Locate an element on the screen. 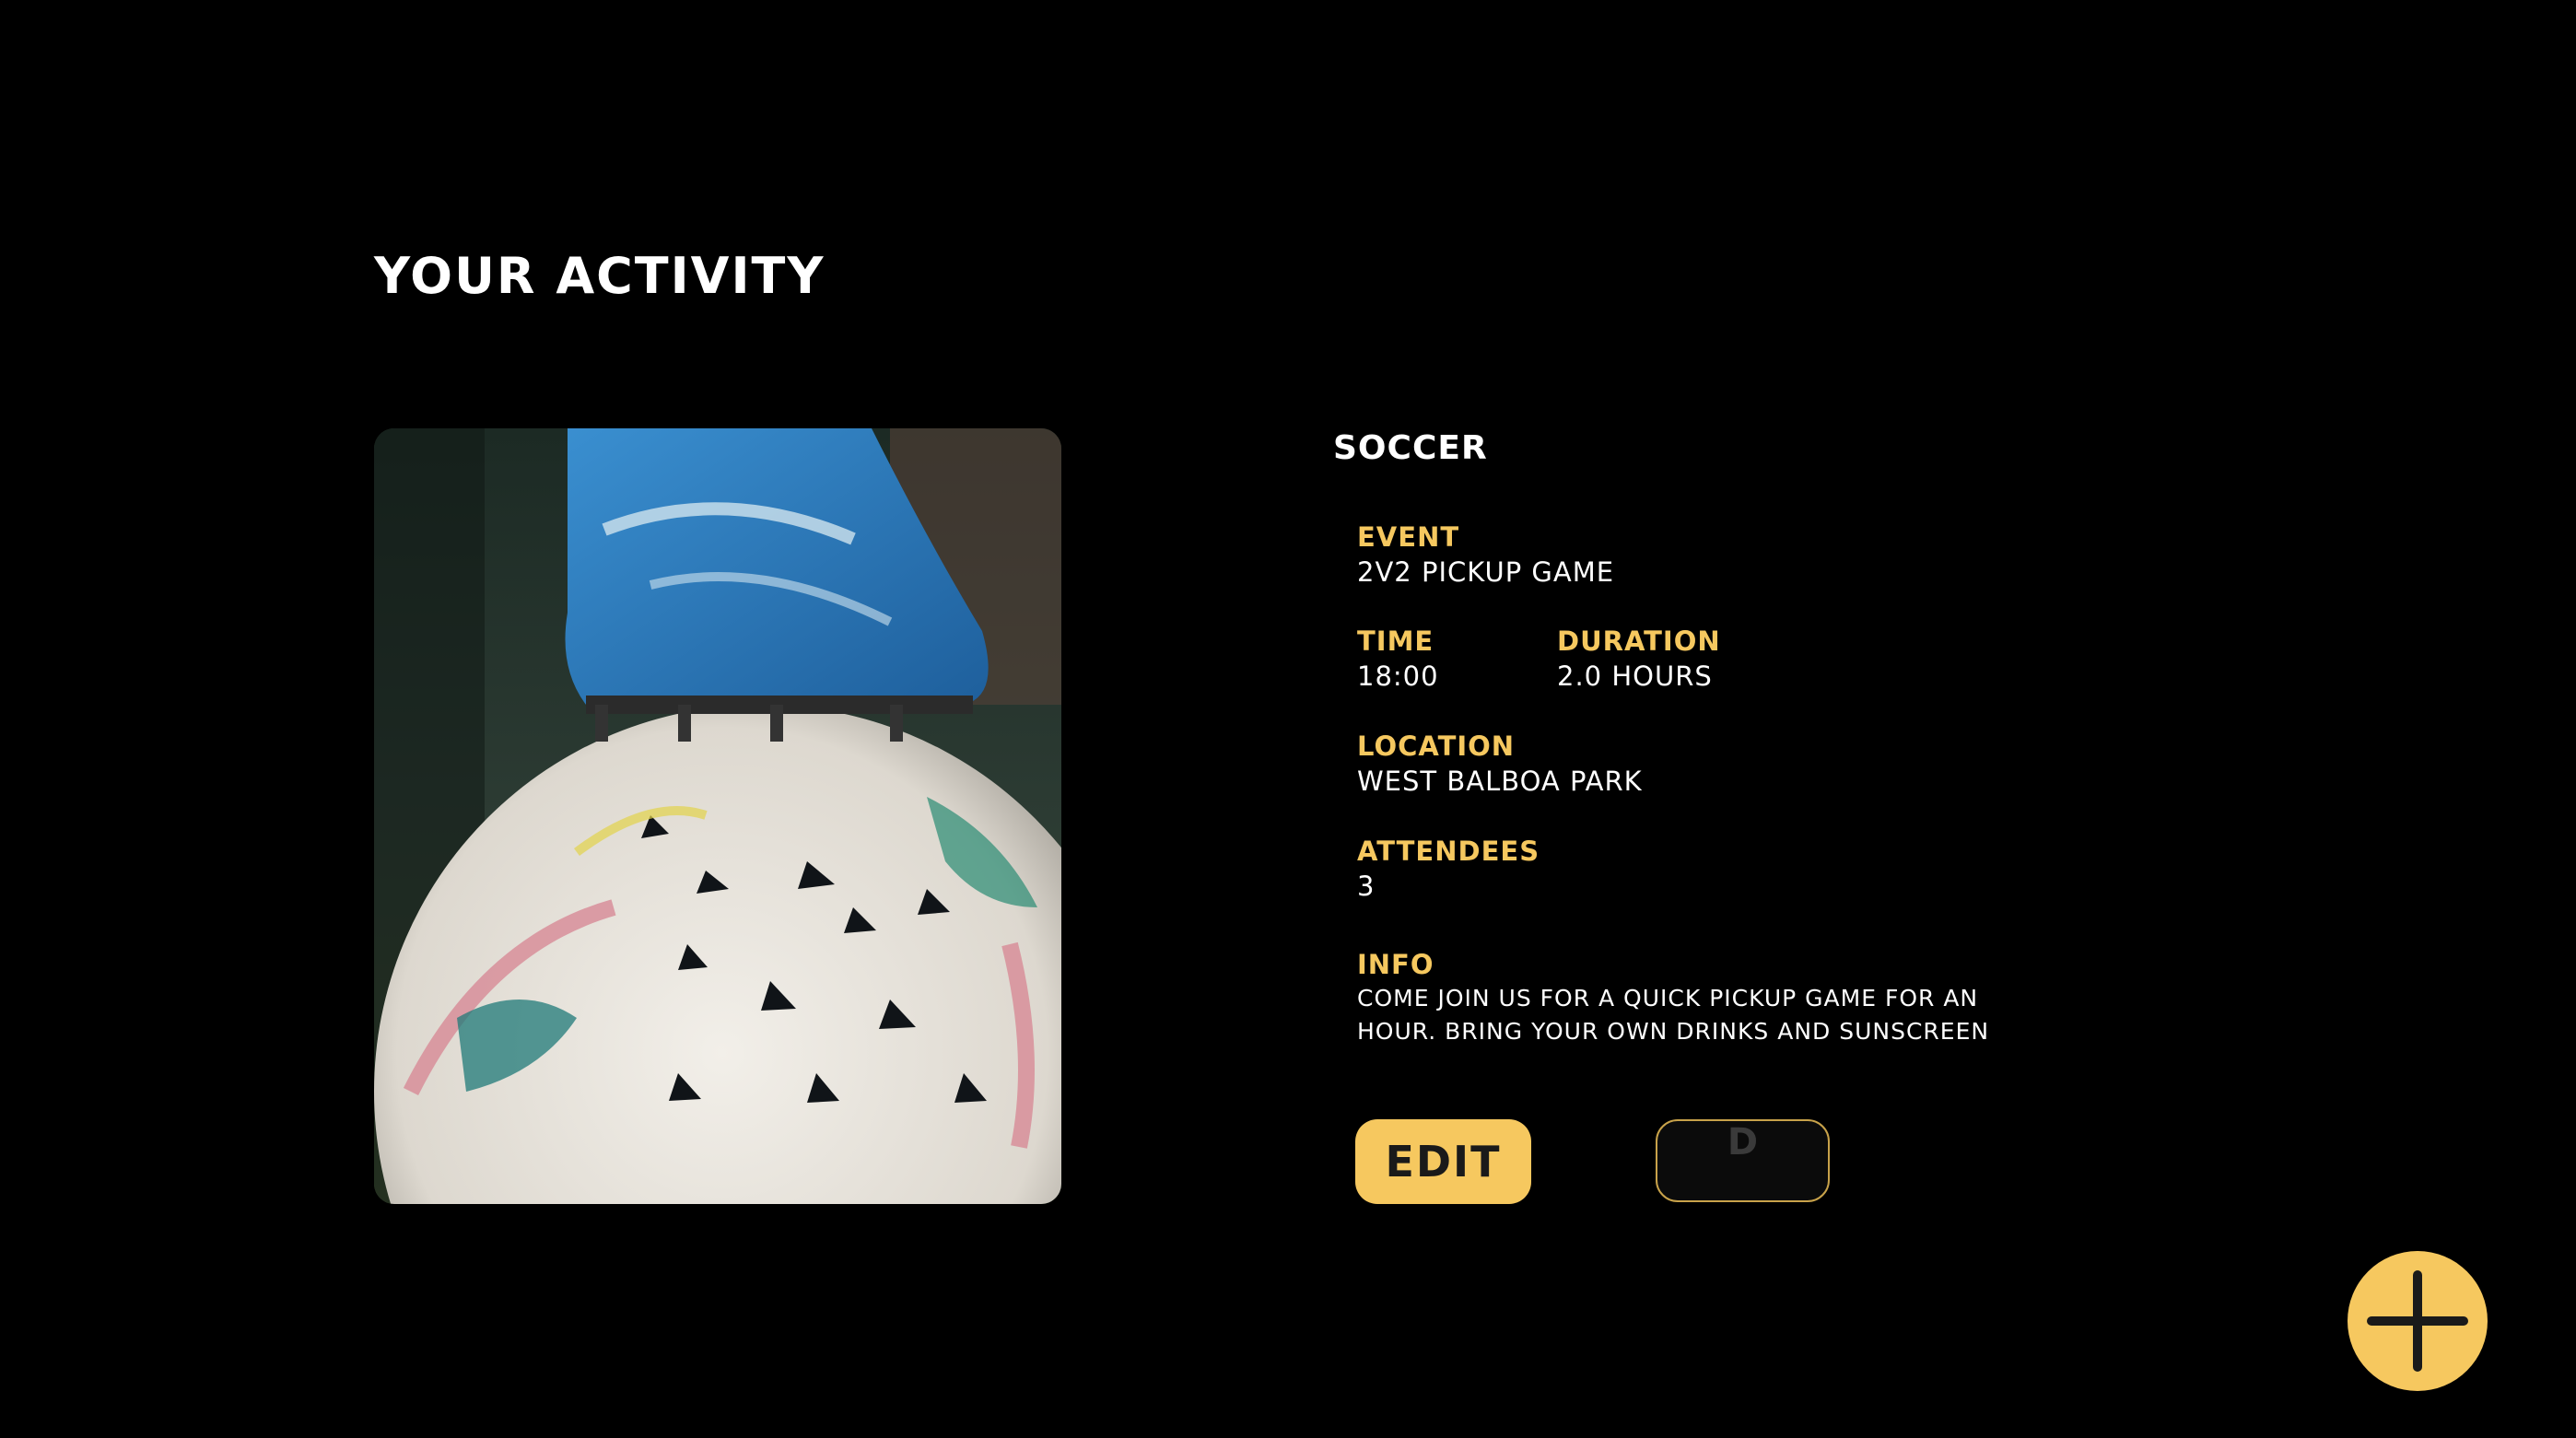 The image size is (2576, 1438). duration-field: DURATION 2.0 HOURS is located at coordinates (1639, 659).